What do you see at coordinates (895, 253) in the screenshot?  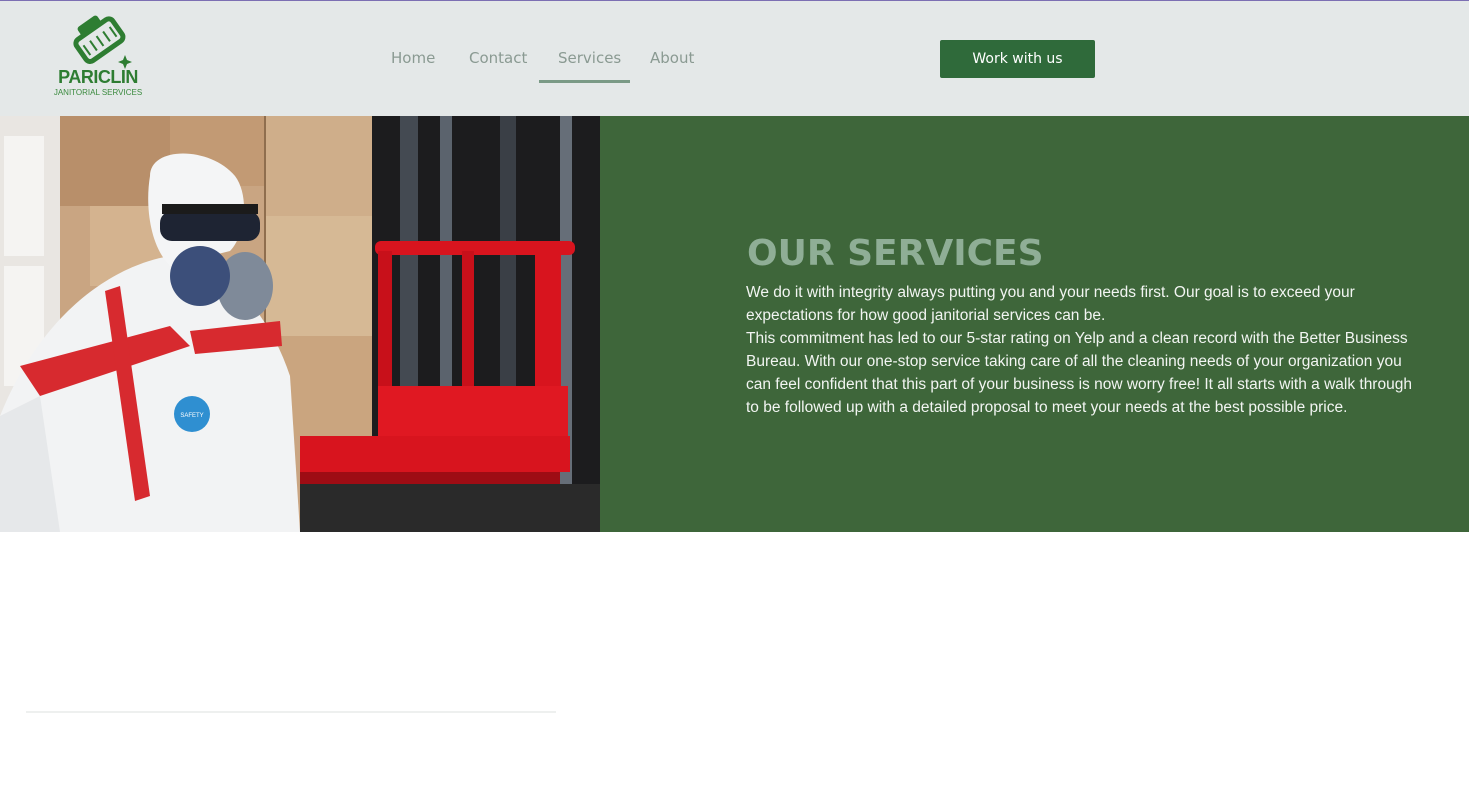 I see `page-title: OUR SERVICES` at bounding box center [895, 253].